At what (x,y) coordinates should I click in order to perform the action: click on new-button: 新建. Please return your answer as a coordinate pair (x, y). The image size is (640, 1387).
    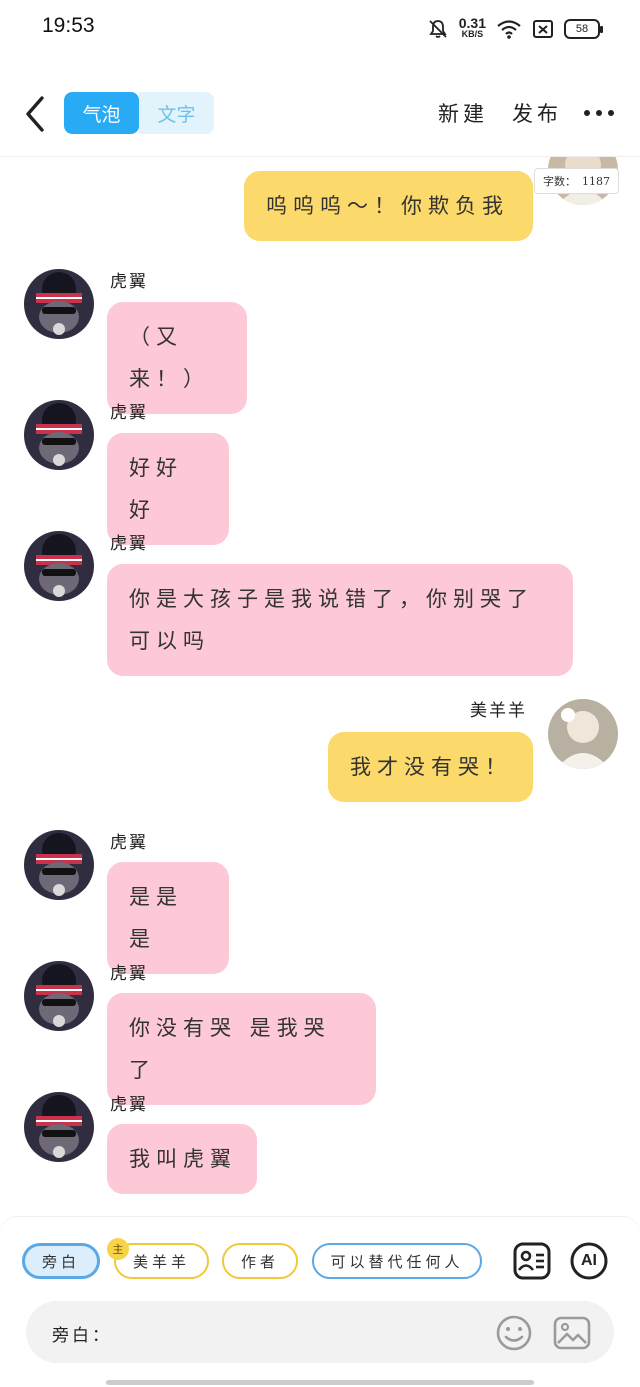
    Looking at the image, I should click on (463, 113).